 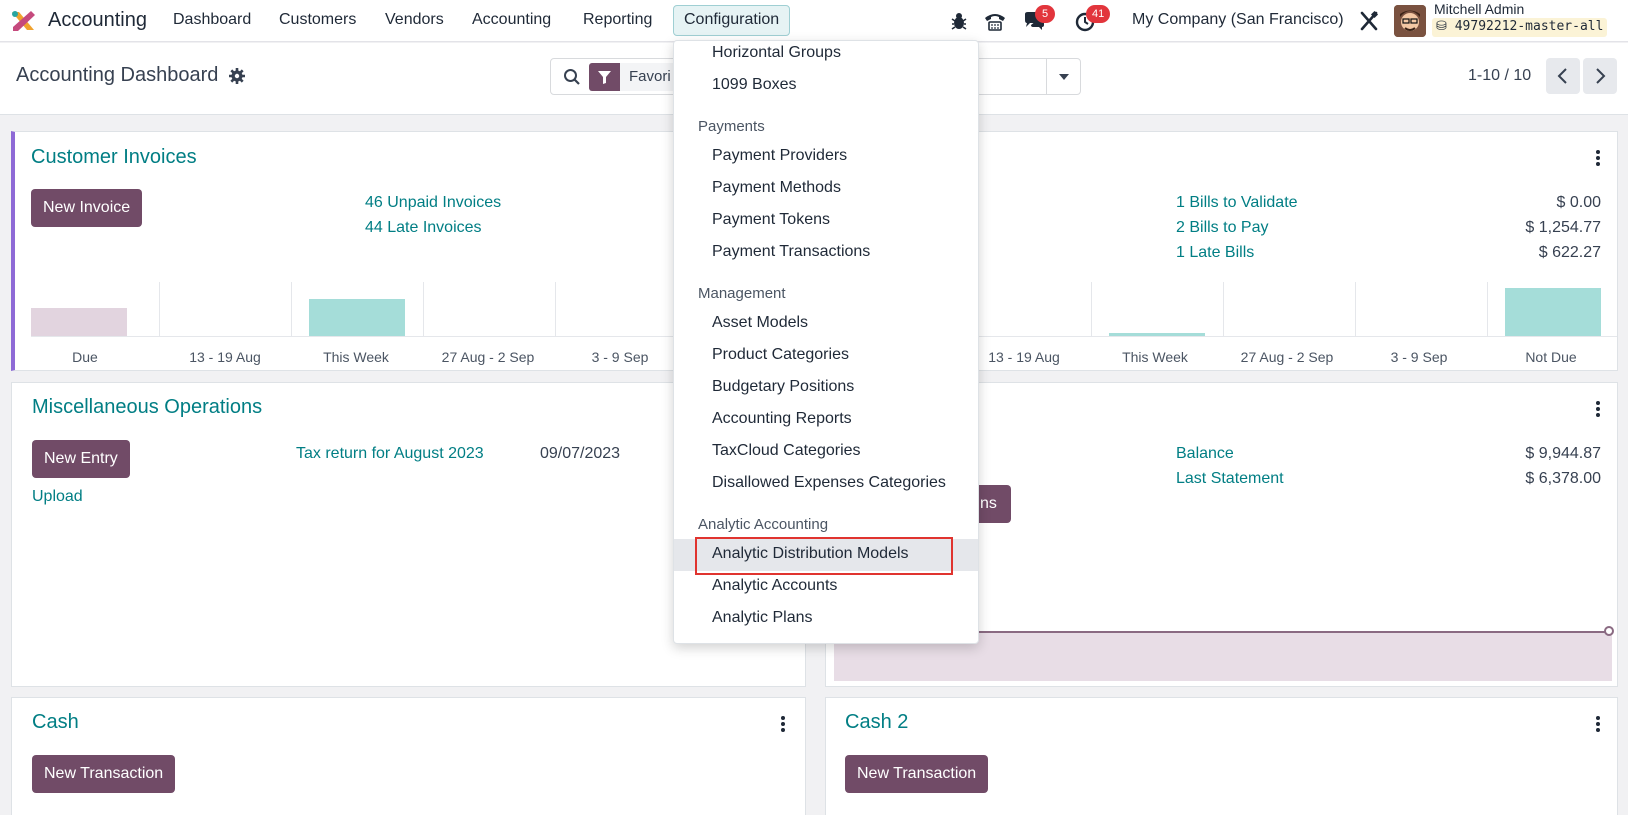 I want to click on bills-to-pay-amount: $ 1,254.77, so click(x=1563, y=227).